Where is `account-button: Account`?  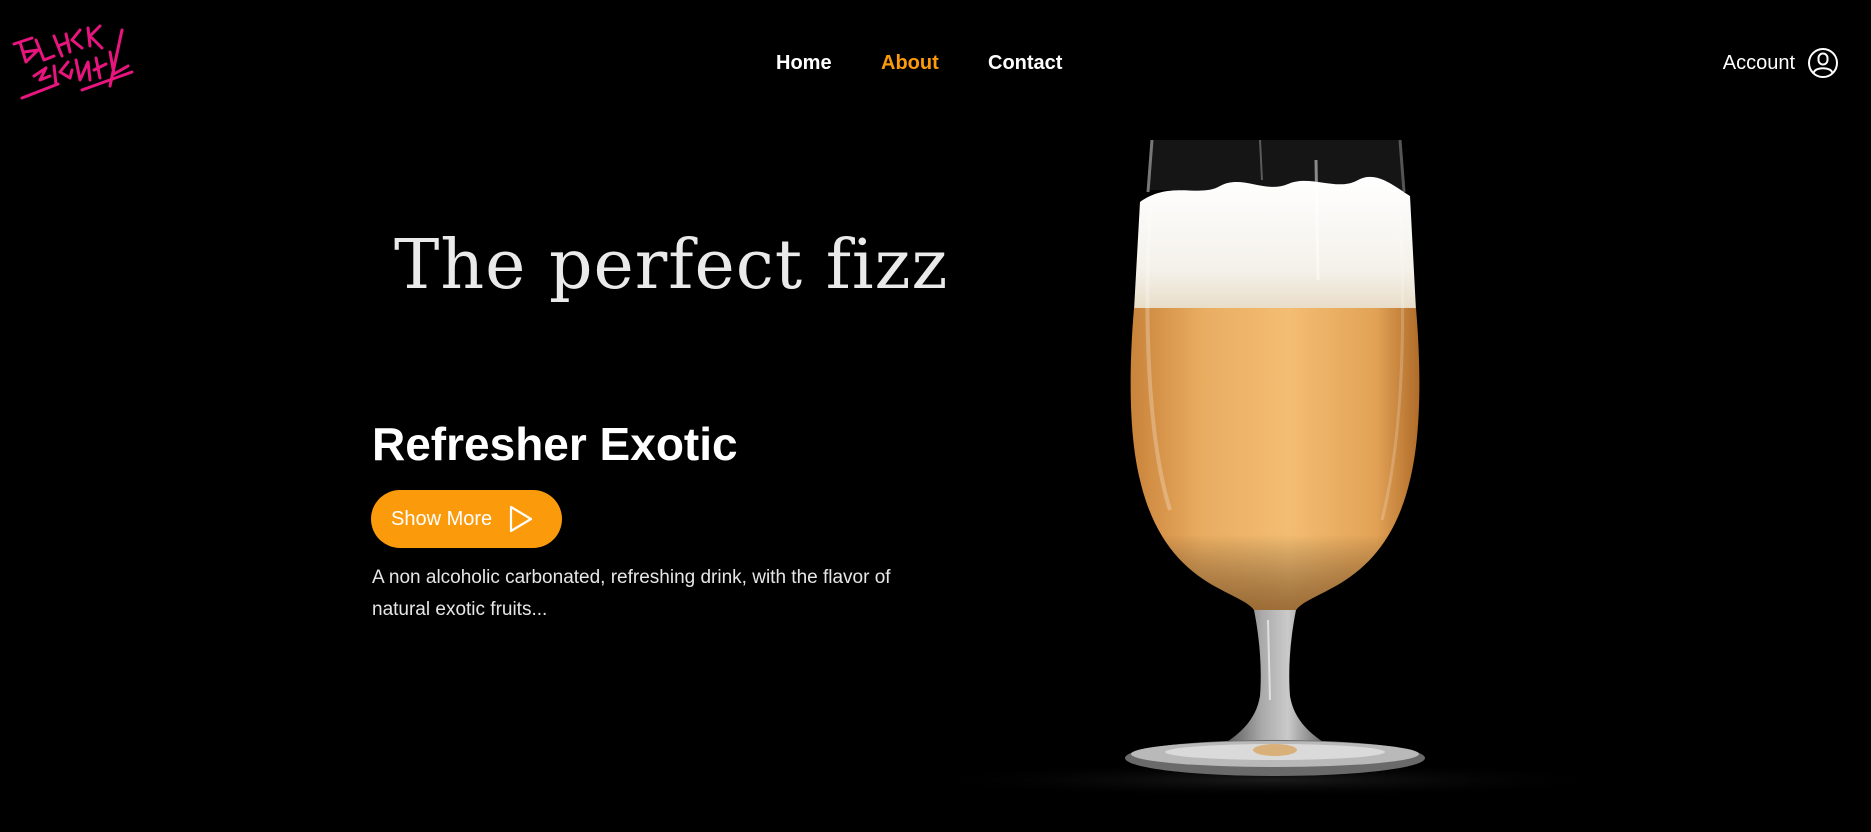
account-button: Account is located at coordinates (1781, 63).